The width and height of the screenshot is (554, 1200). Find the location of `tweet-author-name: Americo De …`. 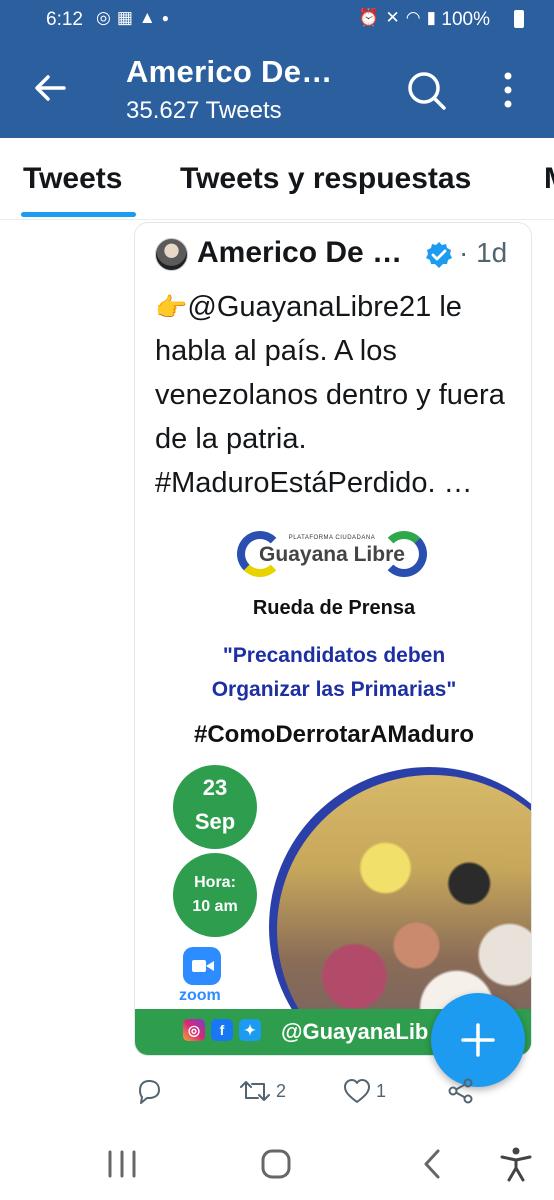

tweet-author-name: Americo De … is located at coordinates (299, 253).